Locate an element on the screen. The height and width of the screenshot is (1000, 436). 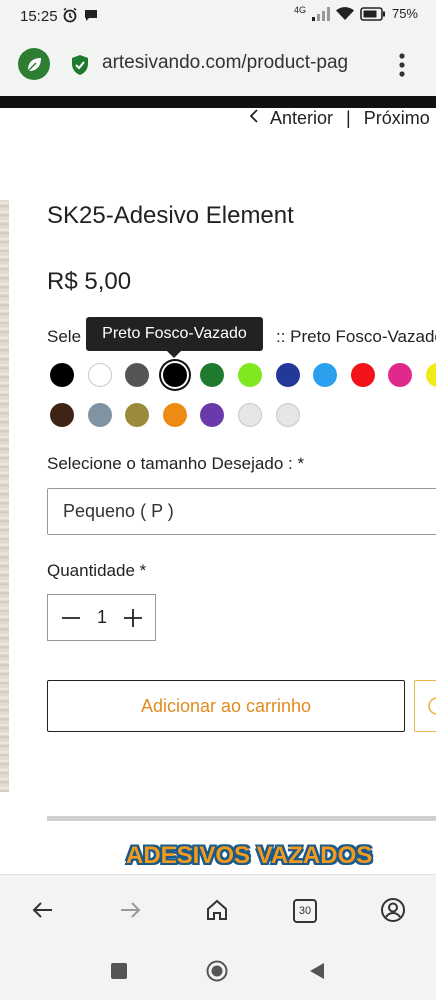
heart-icon is located at coordinates (432, 706).